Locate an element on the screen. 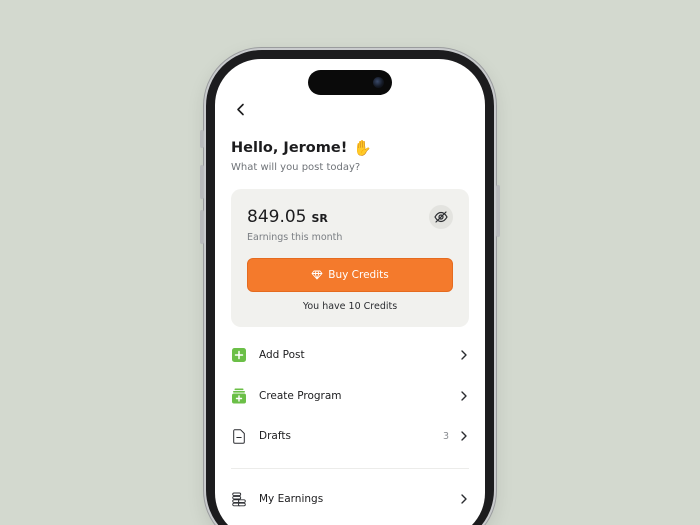 This screenshot has height=525, width=700. volume-down-button is located at coordinates (202, 227).